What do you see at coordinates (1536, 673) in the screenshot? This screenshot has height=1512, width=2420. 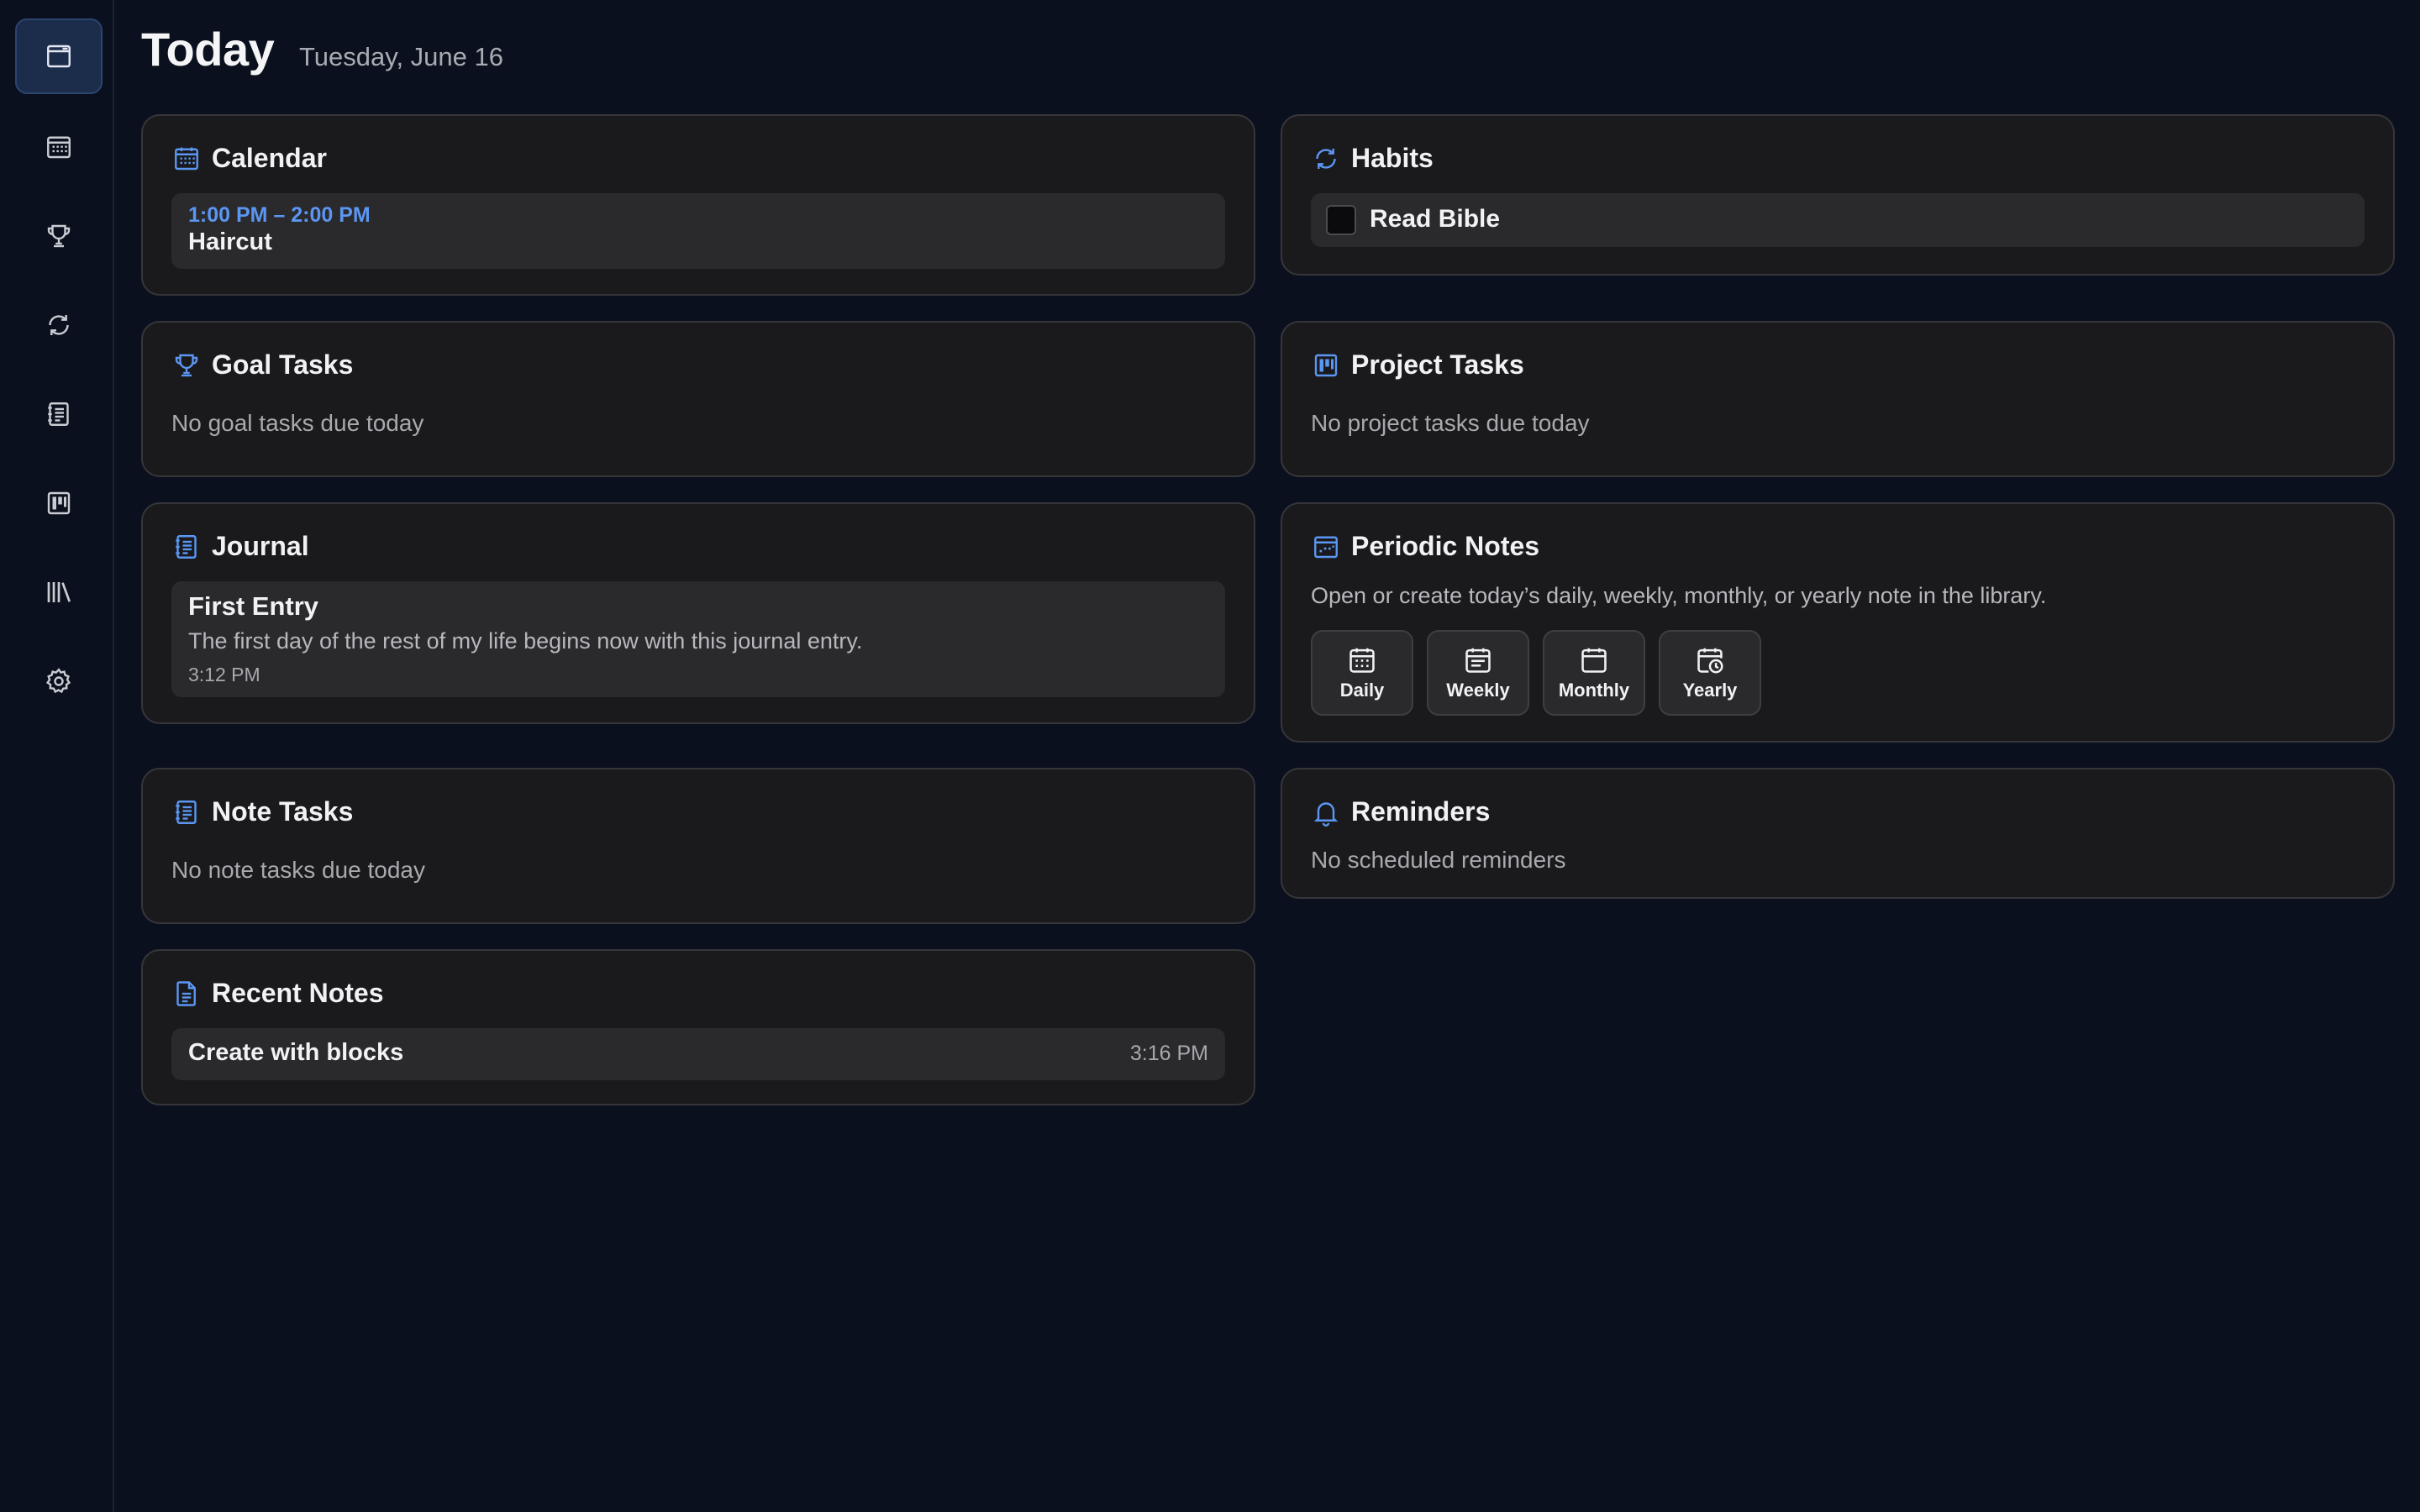 I see `periodic-notes-buttons: Daily Weekly Monthly Yearly` at bounding box center [1536, 673].